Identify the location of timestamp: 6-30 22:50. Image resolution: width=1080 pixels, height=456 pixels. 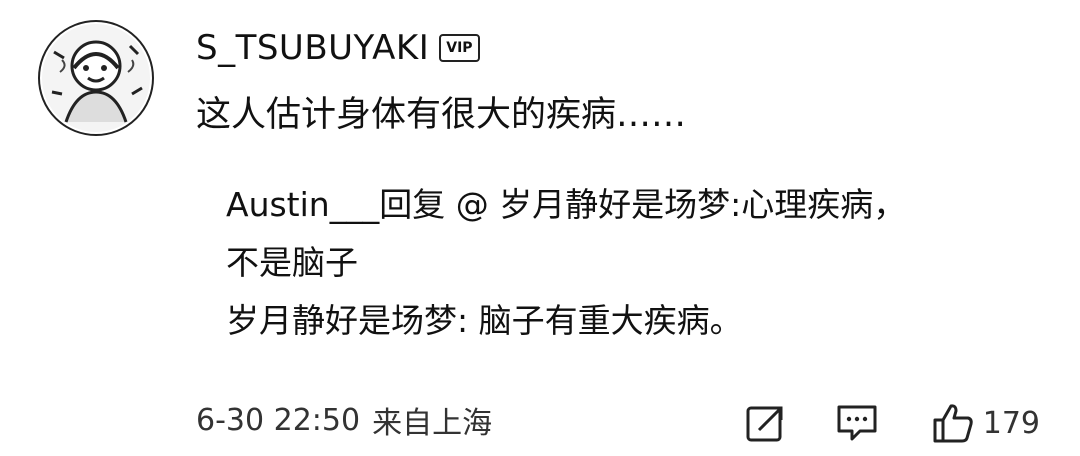
(278, 420).